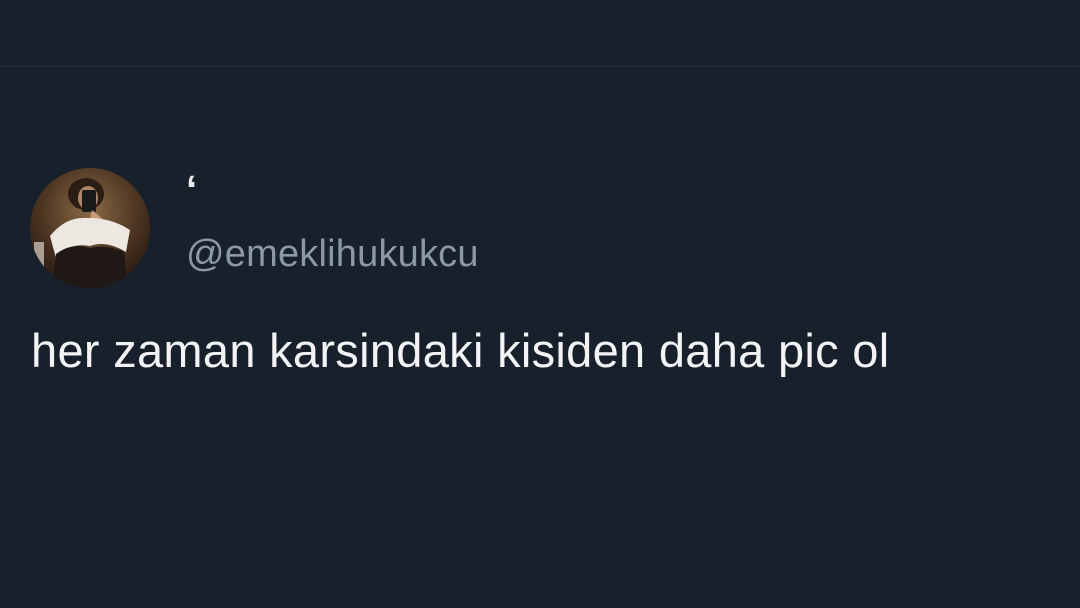 This screenshot has height=608, width=1080. I want to click on avatar, so click(90, 228).